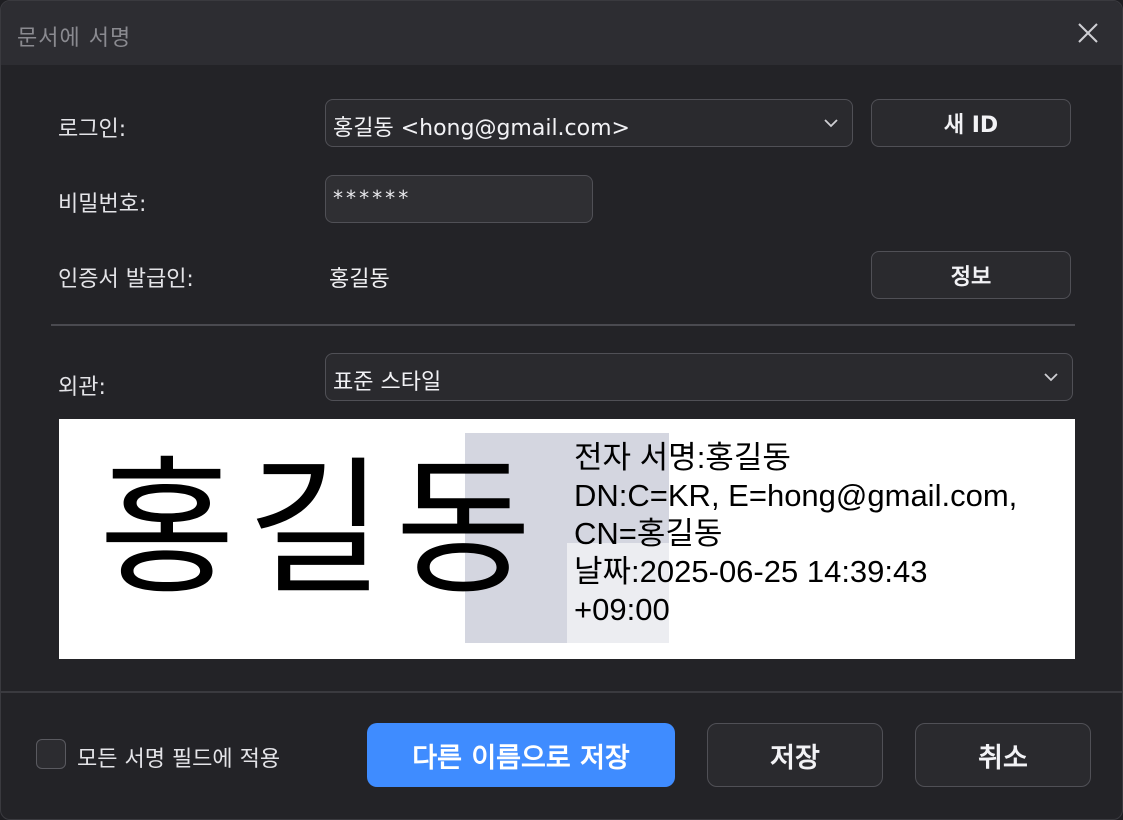  I want to click on dialog-title: 문서에 서명, so click(74, 38).